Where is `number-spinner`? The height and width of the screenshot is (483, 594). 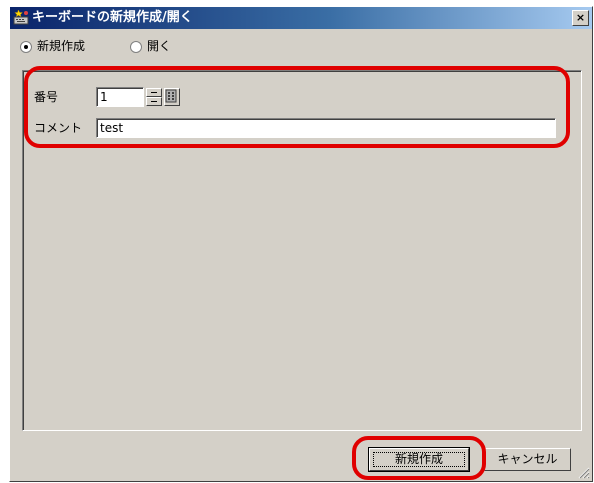
number-spinner is located at coordinates (154, 97).